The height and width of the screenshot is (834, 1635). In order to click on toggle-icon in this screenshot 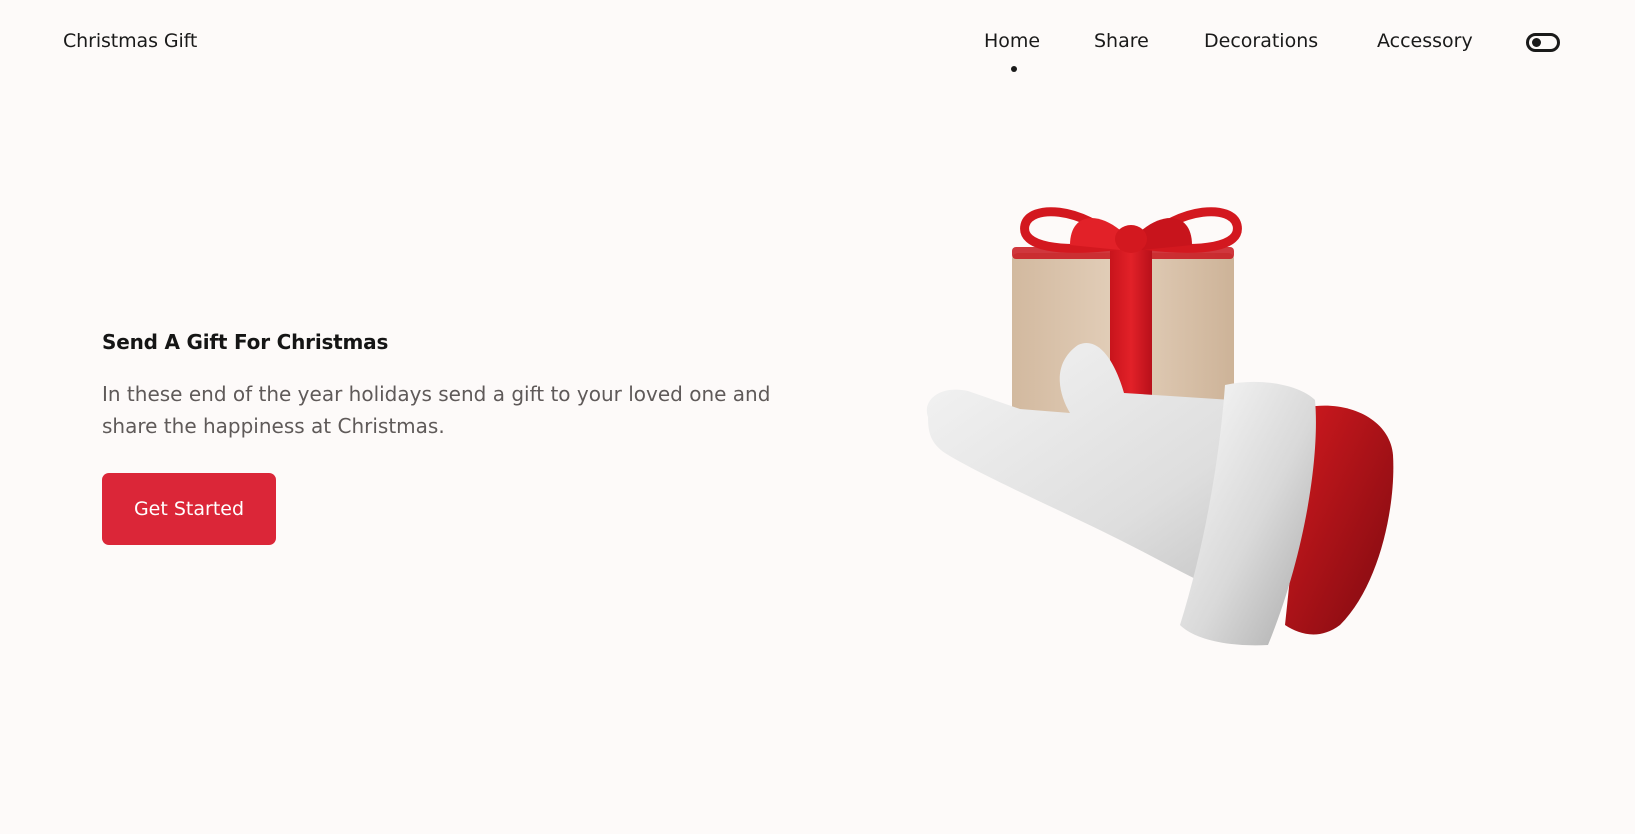, I will do `click(1536, 42)`.